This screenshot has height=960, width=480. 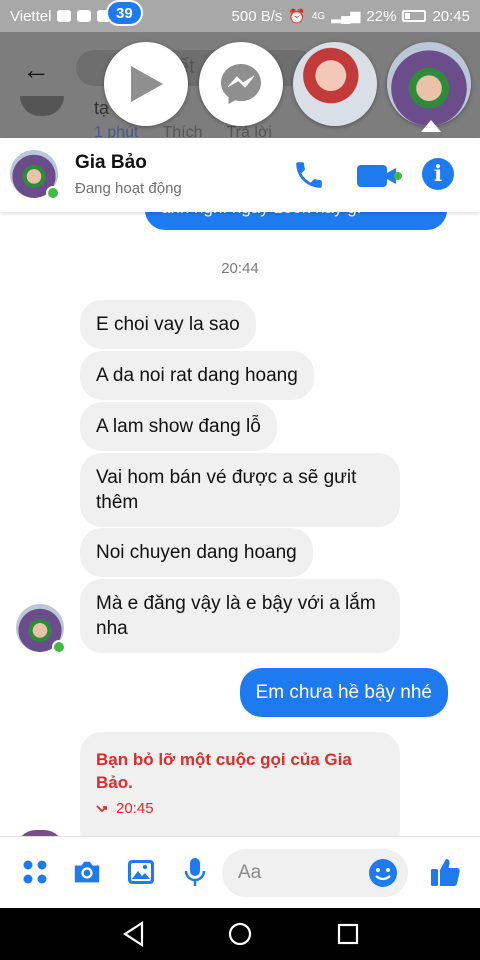 What do you see at coordinates (178, 426) in the screenshot?
I see `incoming-message-bubble: A lam show đang lỗ` at bounding box center [178, 426].